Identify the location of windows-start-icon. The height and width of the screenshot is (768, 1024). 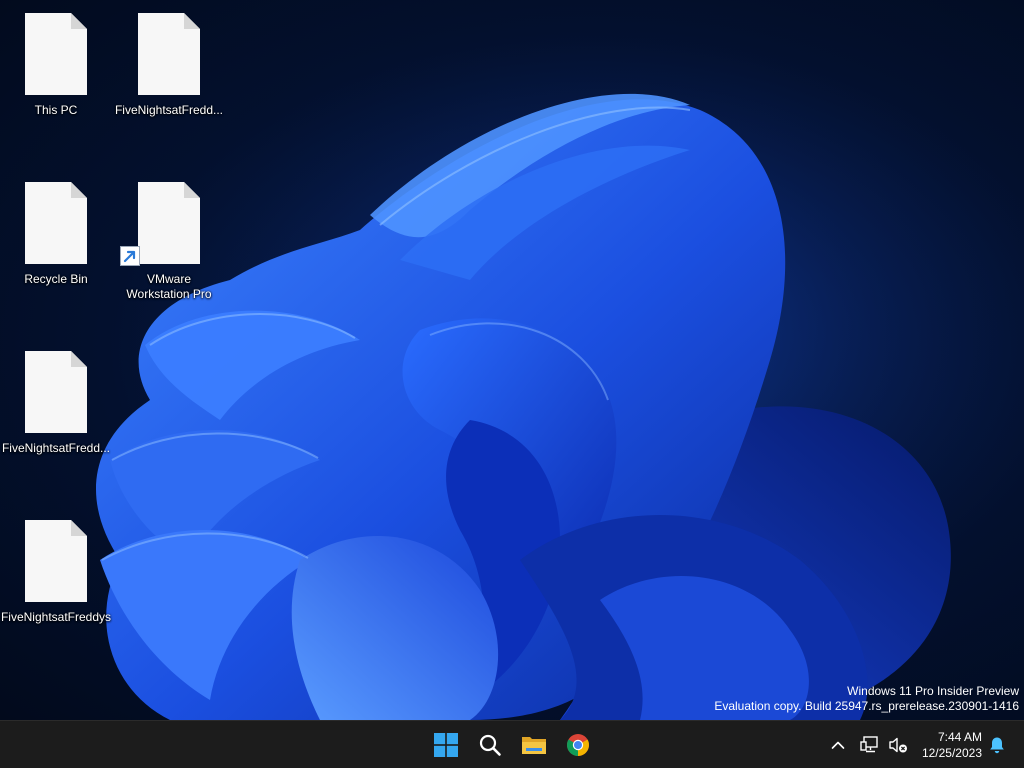
(446, 745).